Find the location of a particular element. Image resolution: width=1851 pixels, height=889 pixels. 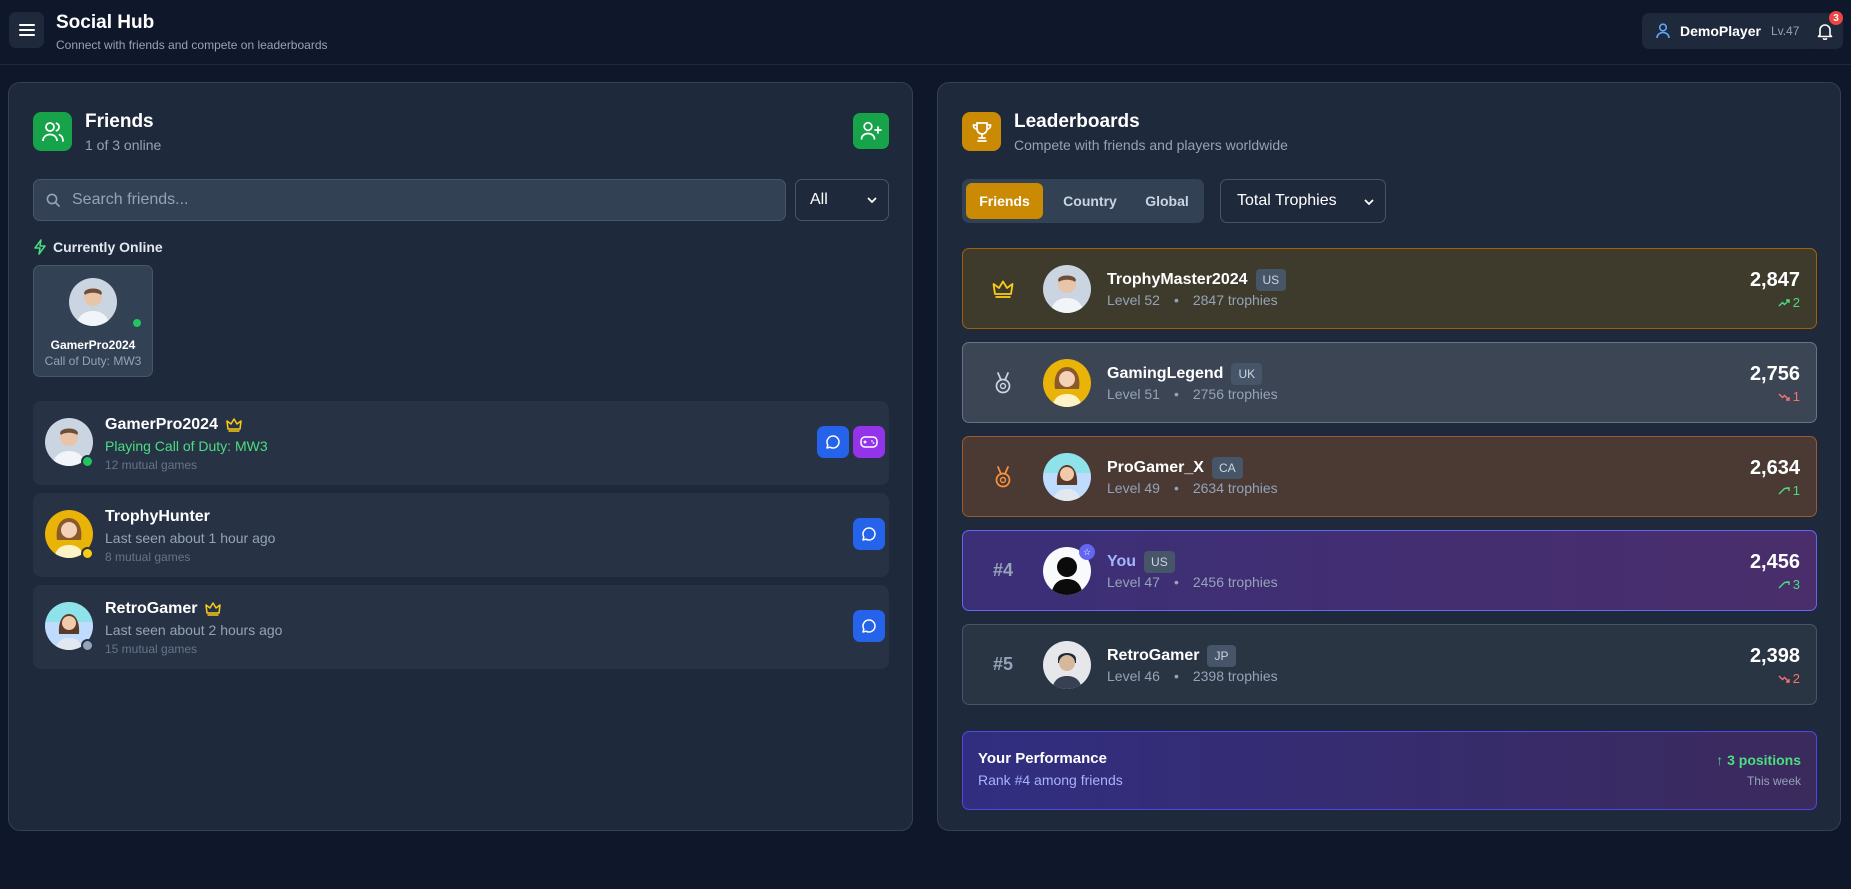

message-icon is located at coordinates (869, 534).